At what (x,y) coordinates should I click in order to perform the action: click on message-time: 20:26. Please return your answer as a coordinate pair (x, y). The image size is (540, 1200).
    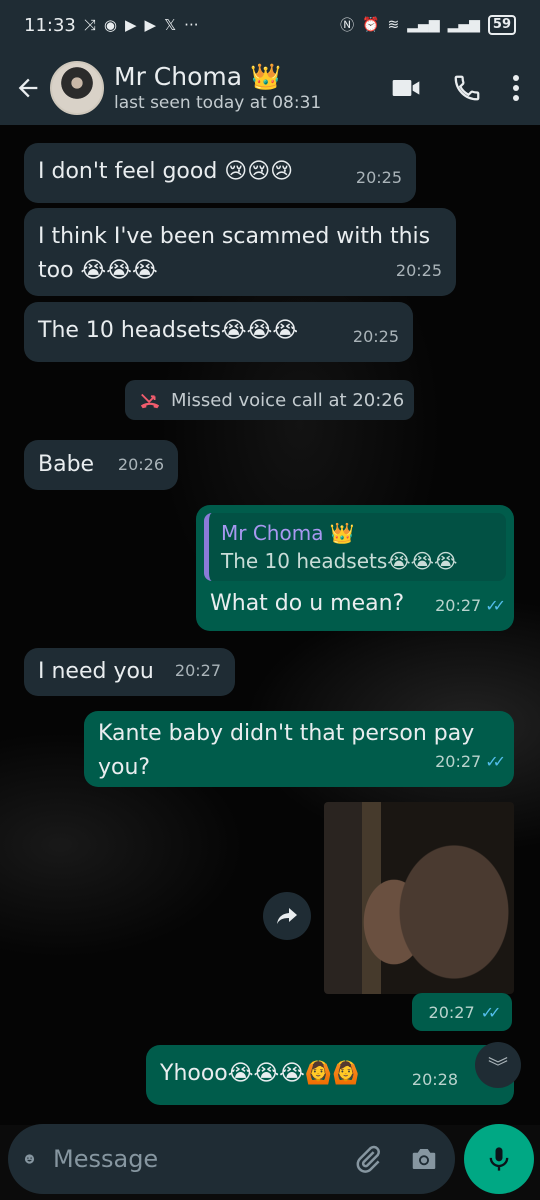
    Looking at the image, I should click on (140, 464).